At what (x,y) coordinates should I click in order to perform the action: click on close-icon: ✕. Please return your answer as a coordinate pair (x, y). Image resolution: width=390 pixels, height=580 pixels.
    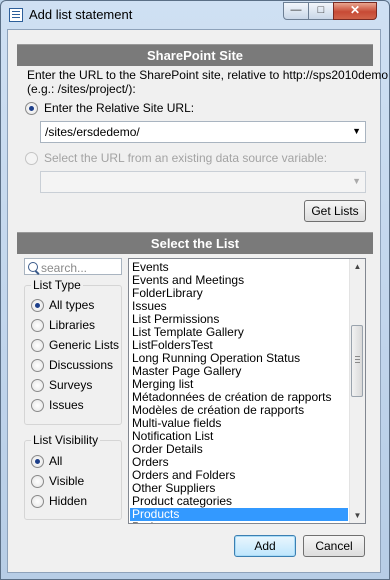
    Looking at the image, I should click on (355, 10).